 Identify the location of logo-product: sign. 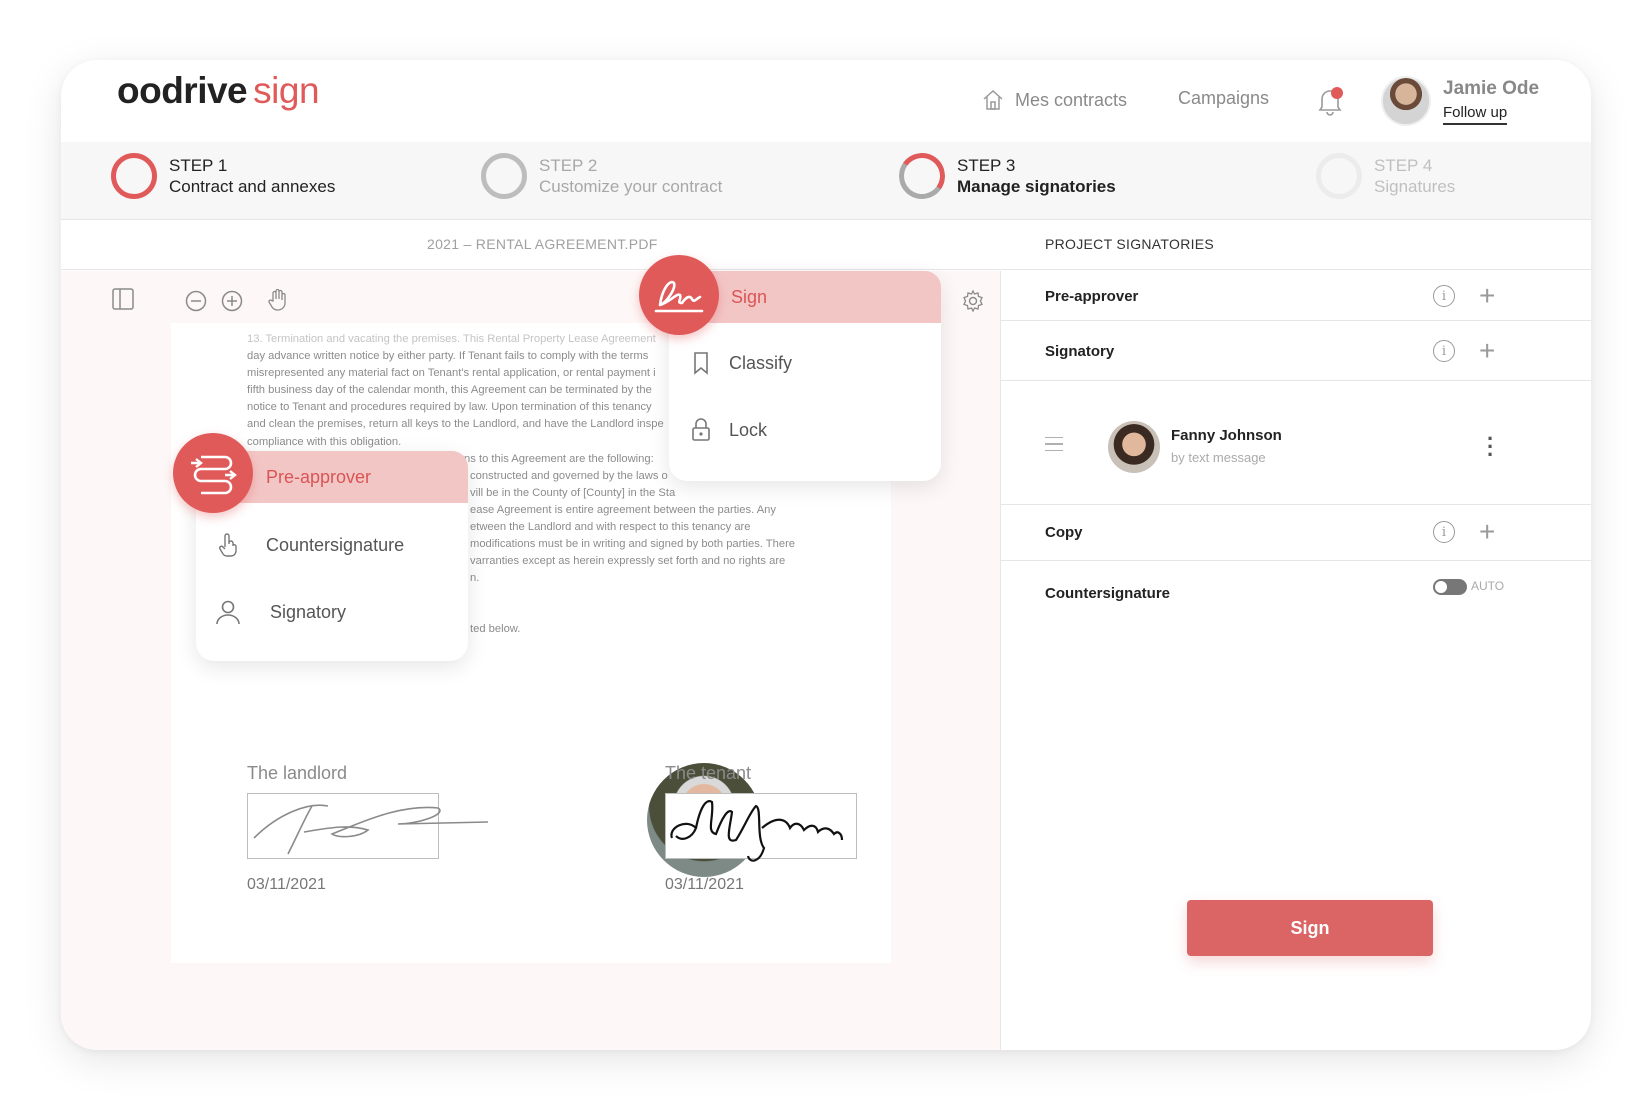
(286, 90).